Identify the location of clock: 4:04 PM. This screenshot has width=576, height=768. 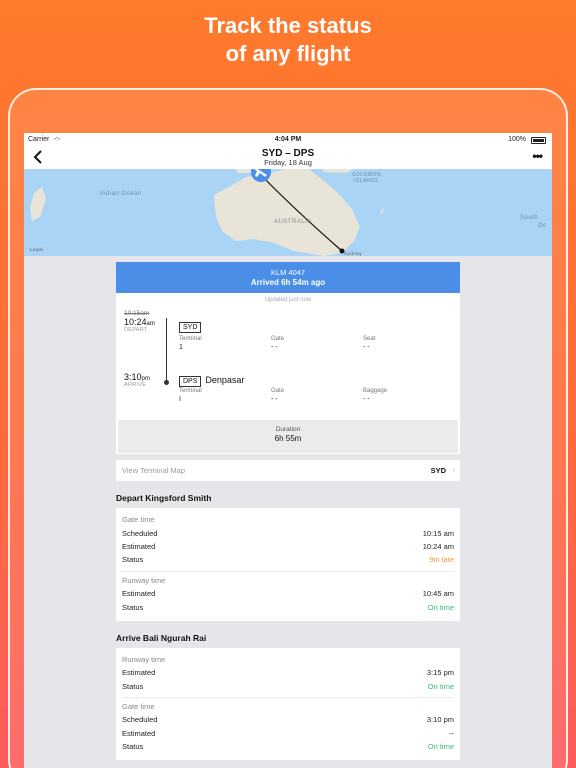
(288, 139).